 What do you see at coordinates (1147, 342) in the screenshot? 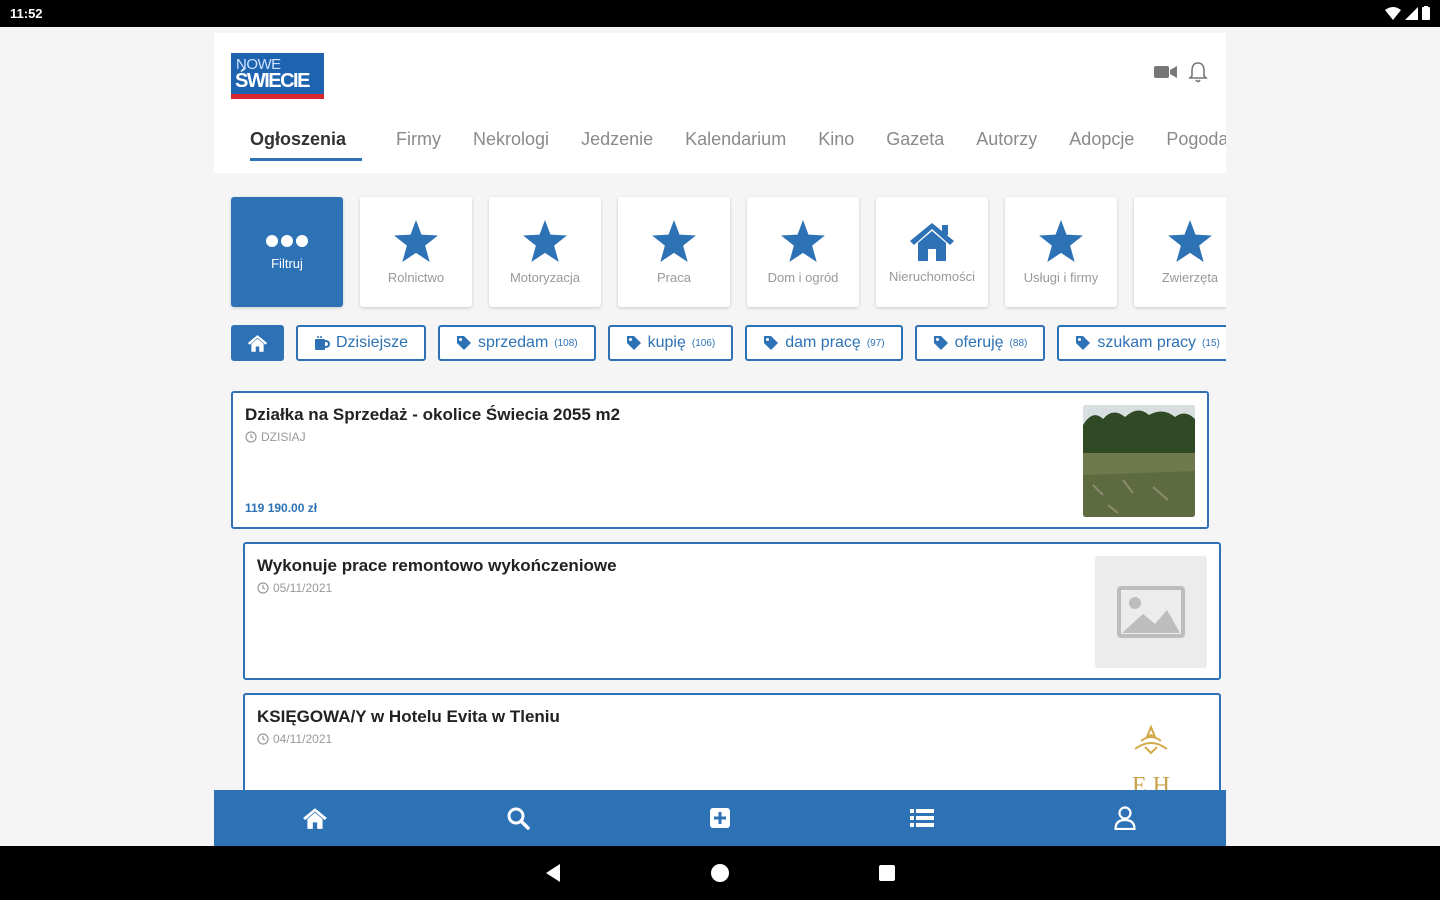
I see `chip-label: szukam pracy` at bounding box center [1147, 342].